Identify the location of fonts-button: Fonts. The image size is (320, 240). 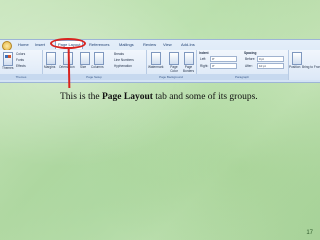
(20, 60).